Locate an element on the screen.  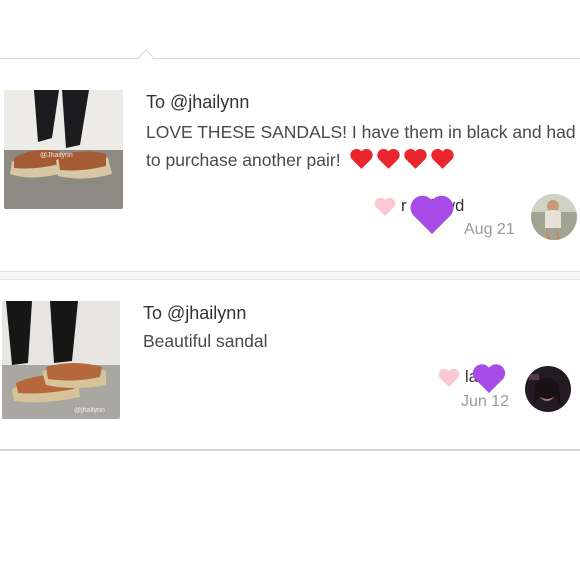
comment-date: Aug 21 is located at coordinates (489, 229).